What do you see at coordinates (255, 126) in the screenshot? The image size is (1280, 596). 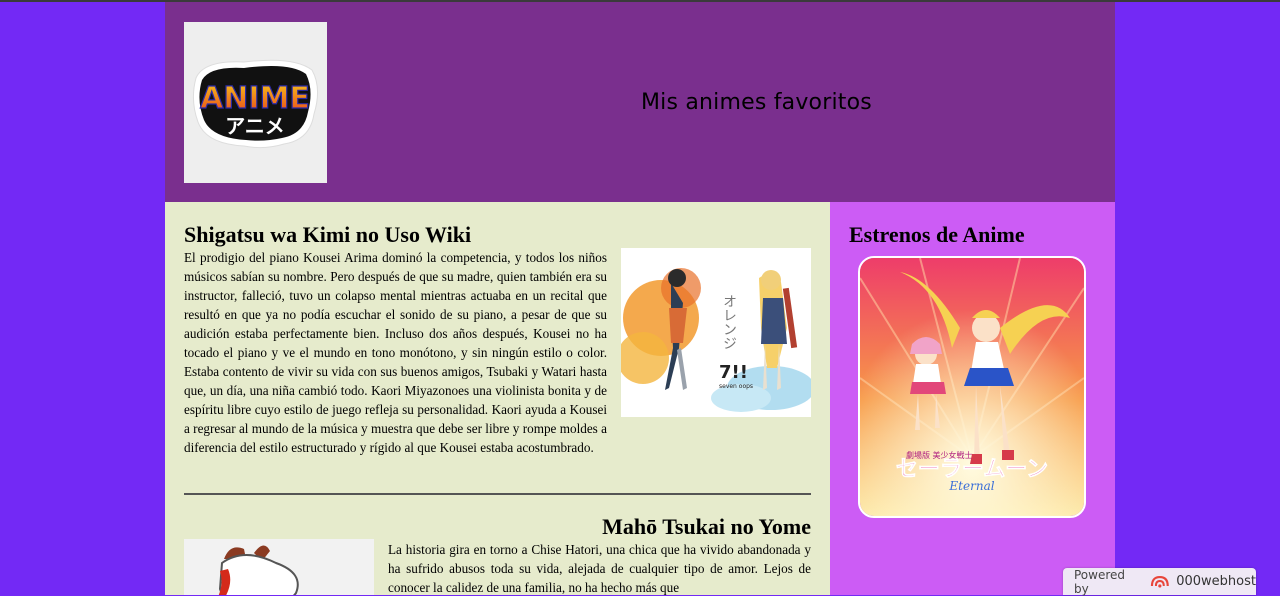 I see `logo-subtext: アニメ` at bounding box center [255, 126].